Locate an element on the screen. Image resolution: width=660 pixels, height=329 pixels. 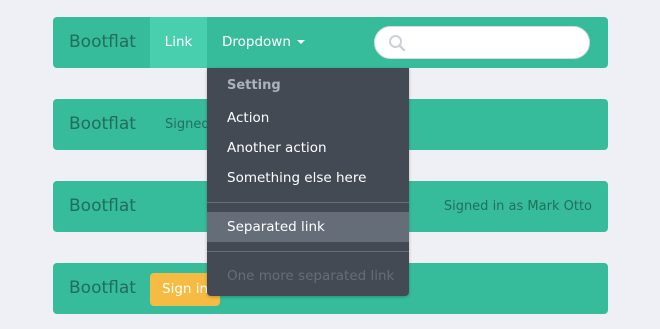
nav-link-active: Link is located at coordinates (178, 42).